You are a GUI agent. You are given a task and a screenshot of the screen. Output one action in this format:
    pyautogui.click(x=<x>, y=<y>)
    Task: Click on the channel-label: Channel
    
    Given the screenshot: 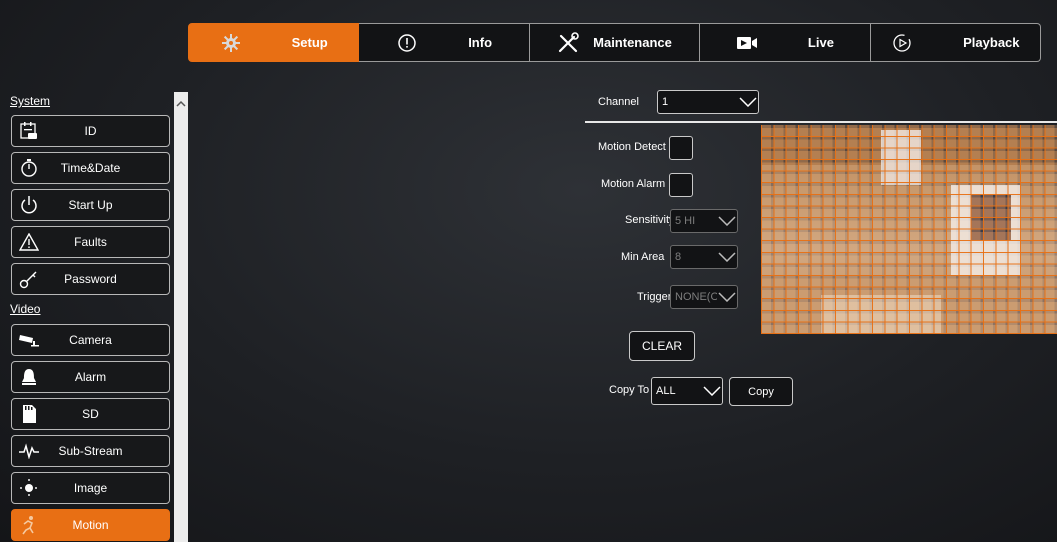 What is the action you would take?
    pyautogui.click(x=618, y=102)
    